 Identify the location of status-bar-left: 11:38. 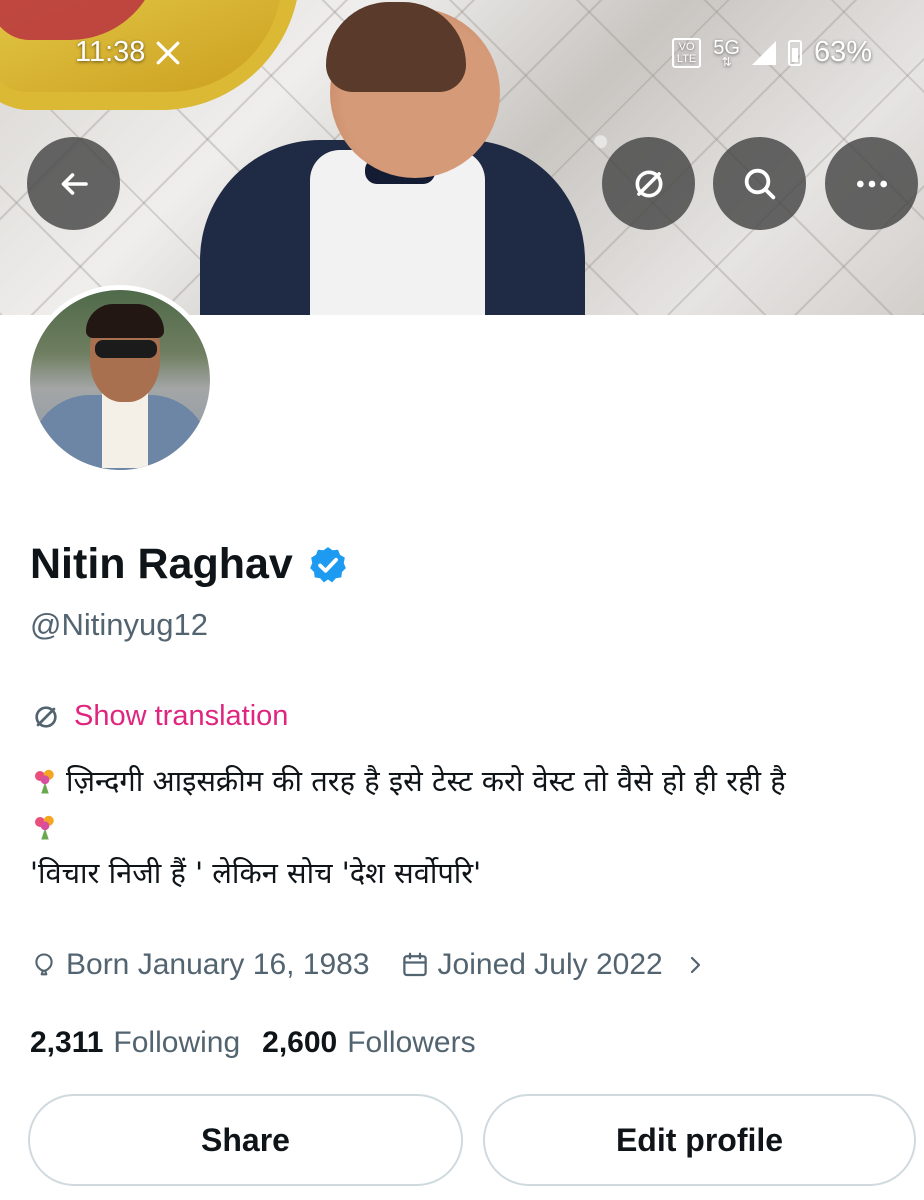
(128, 52).